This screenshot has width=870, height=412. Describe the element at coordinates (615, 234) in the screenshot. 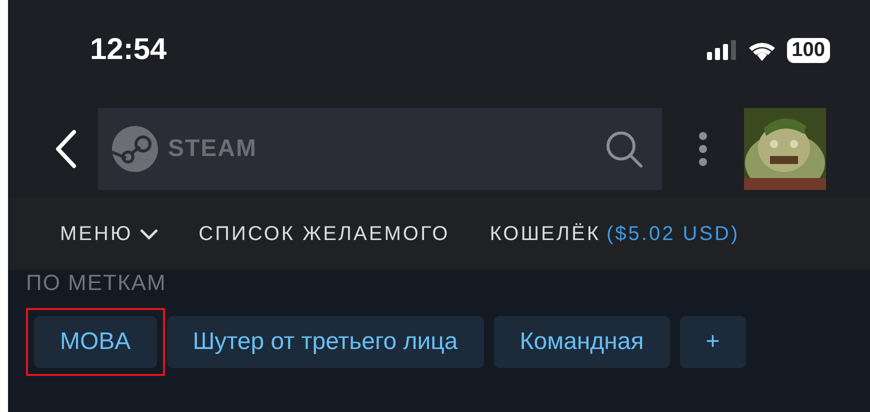

I see `nav-link: КОШЕЛЁК ($5.02 USD)` at that location.